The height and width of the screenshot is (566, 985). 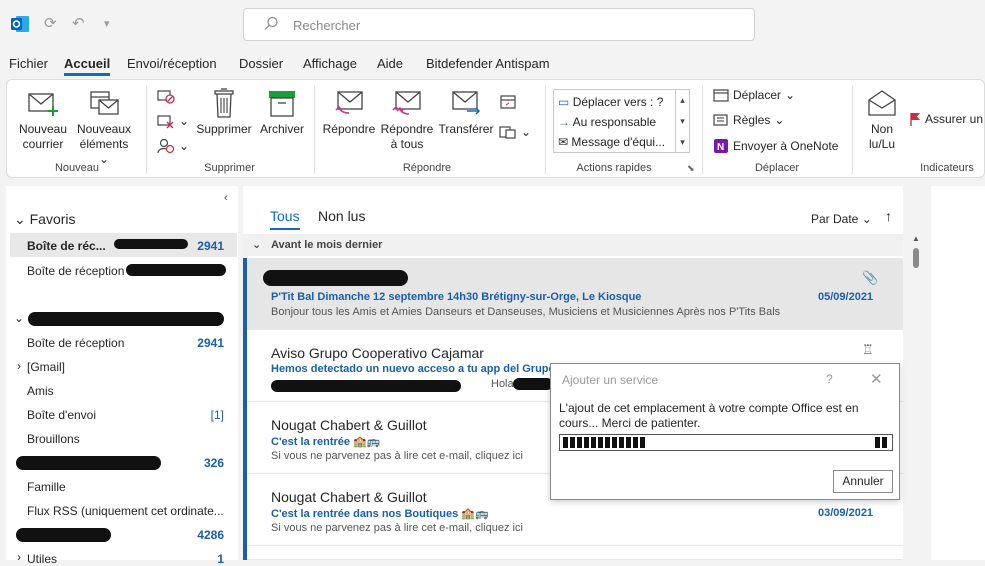 I want to click on title-bar: ⟳ ↶ ▾ Rechercher, so click(x=492, y=25).